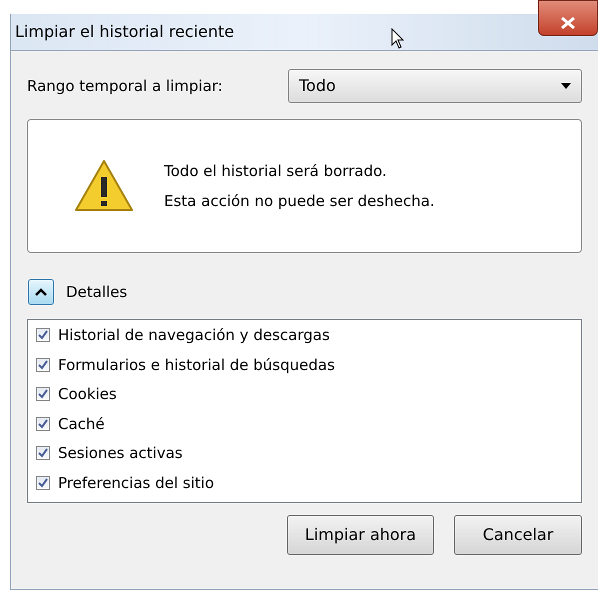 The height and width of the screenshot is (596, 598). What do you see at coordinates (87, 394) in the screenshot?
I see `item-label: Cookies` at bounding box center [87, 394].